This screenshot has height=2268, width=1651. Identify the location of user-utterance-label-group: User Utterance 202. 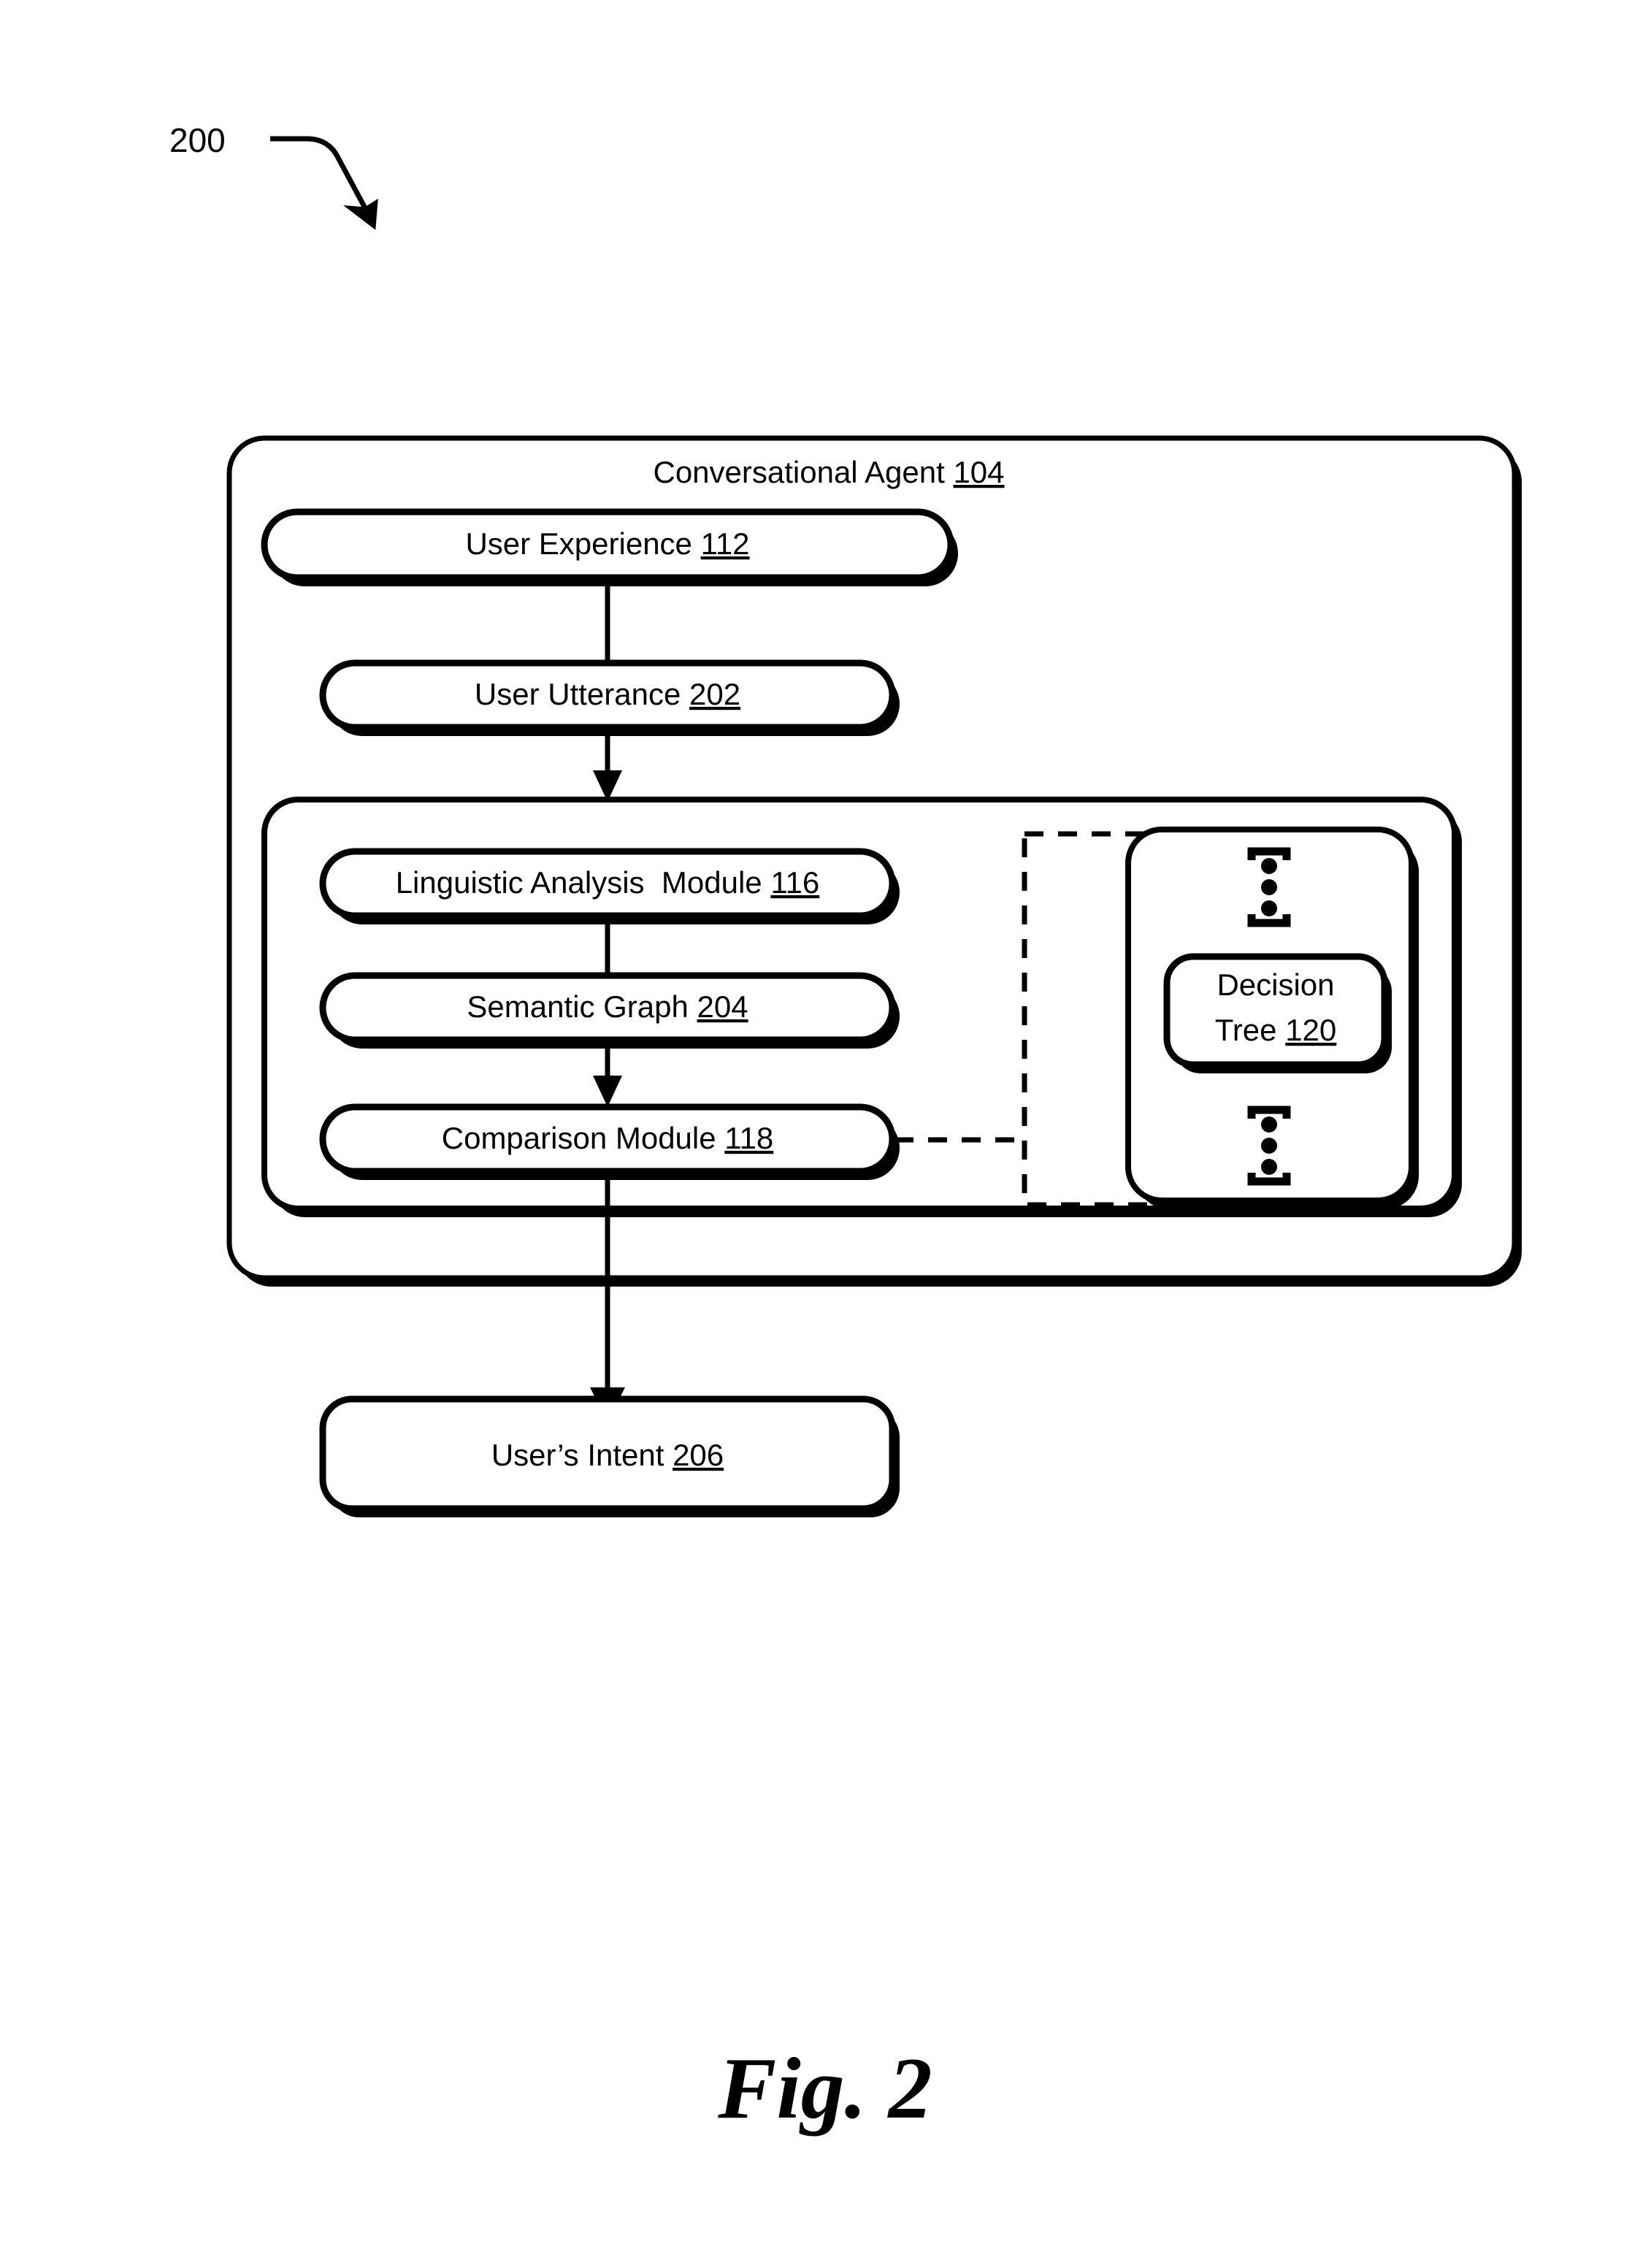
(607, 694).